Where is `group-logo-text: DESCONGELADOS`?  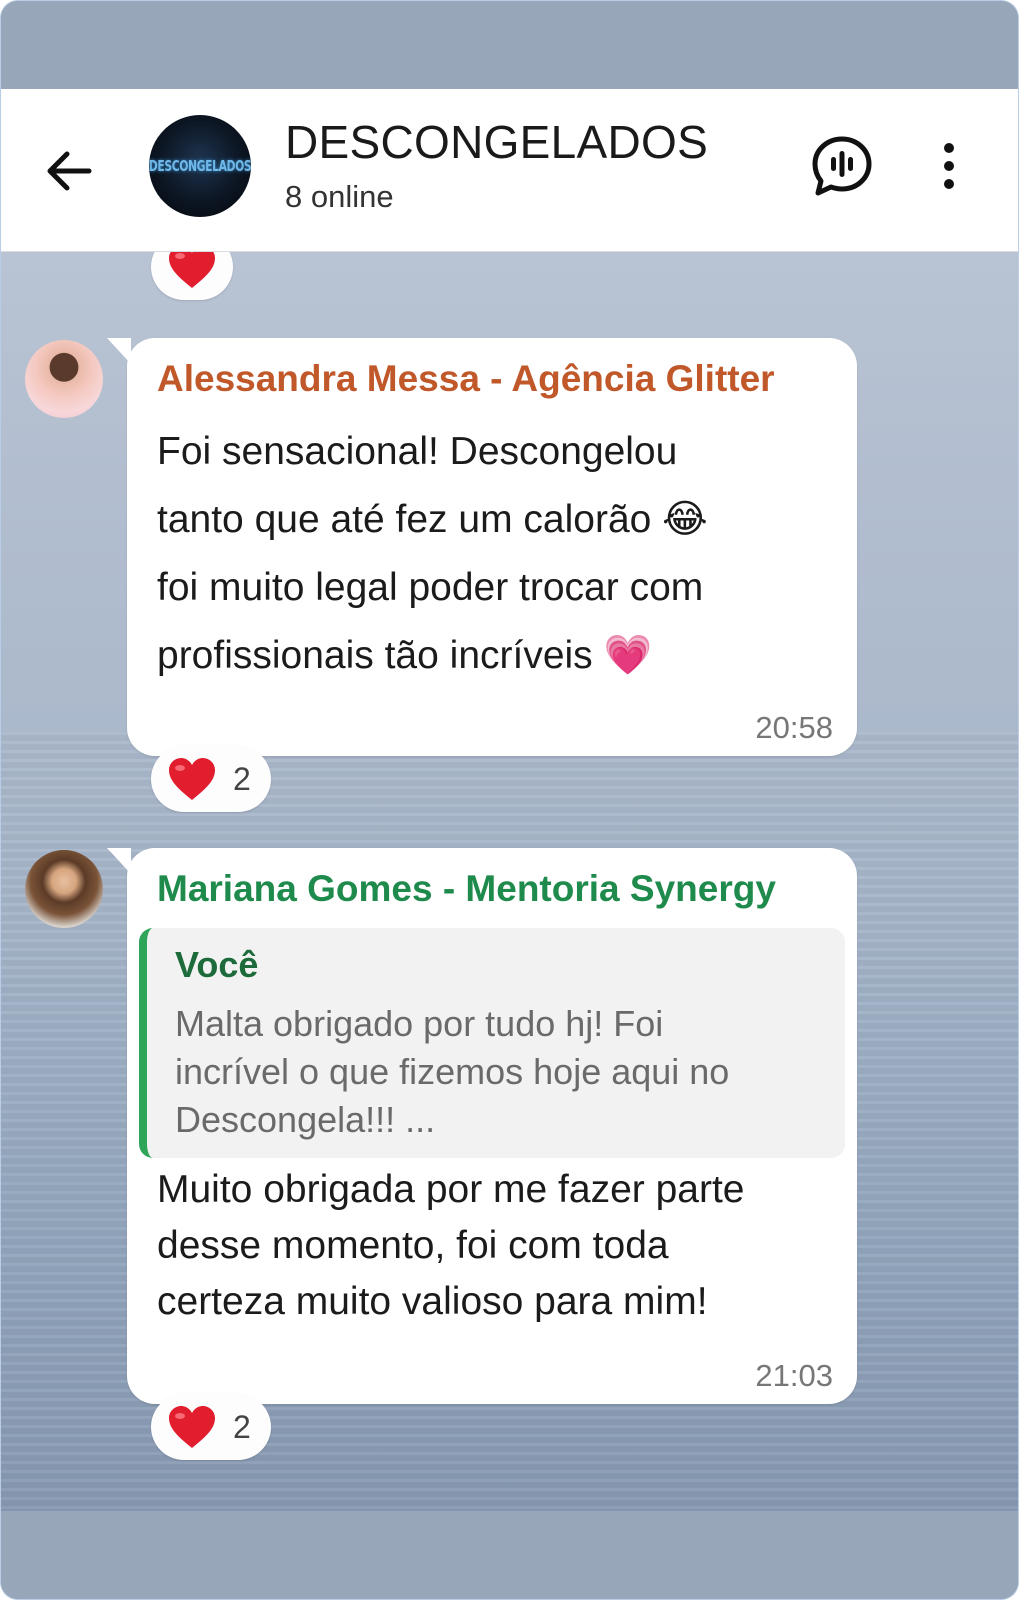
group-logo-text: DESCONGELADOS is located at coordinates (200, 166).